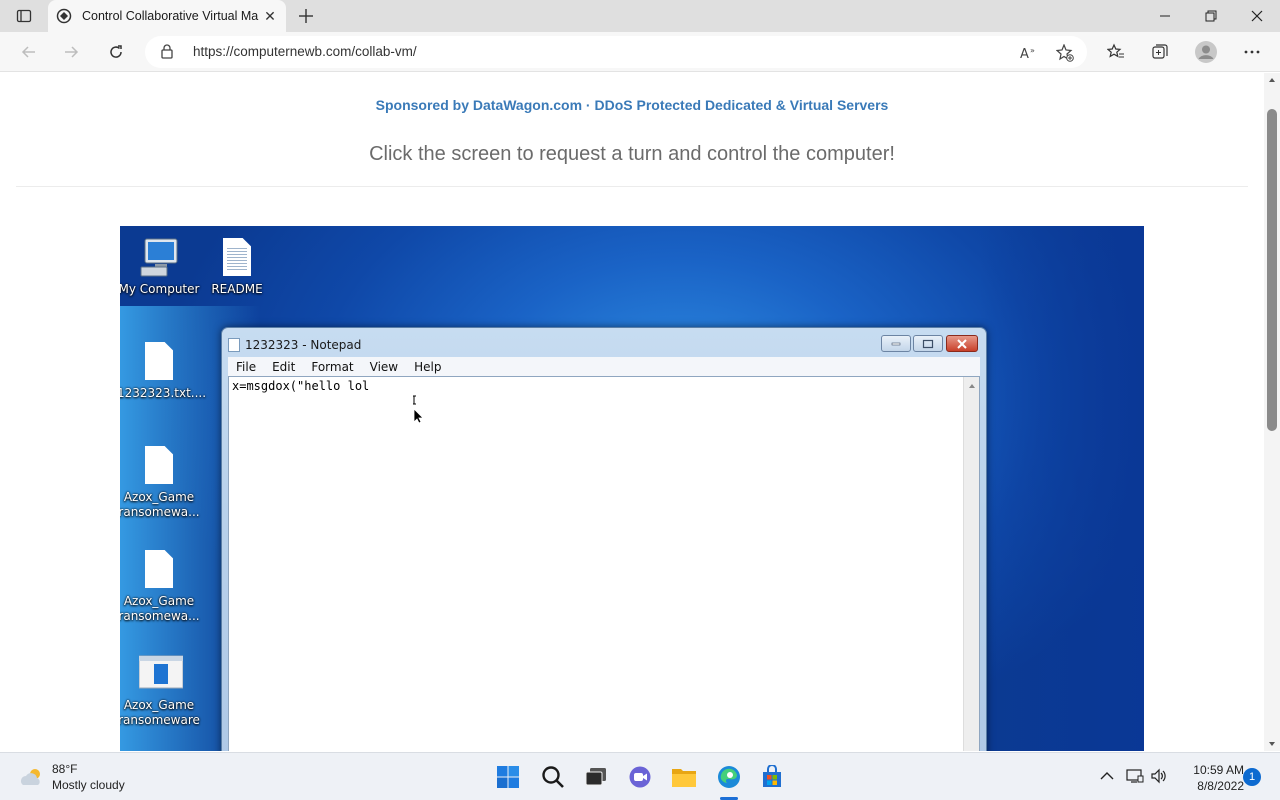 The height and width of the screenshot is (800, 1280). I want to click on microsoft-store-icon, so click(772, 777).